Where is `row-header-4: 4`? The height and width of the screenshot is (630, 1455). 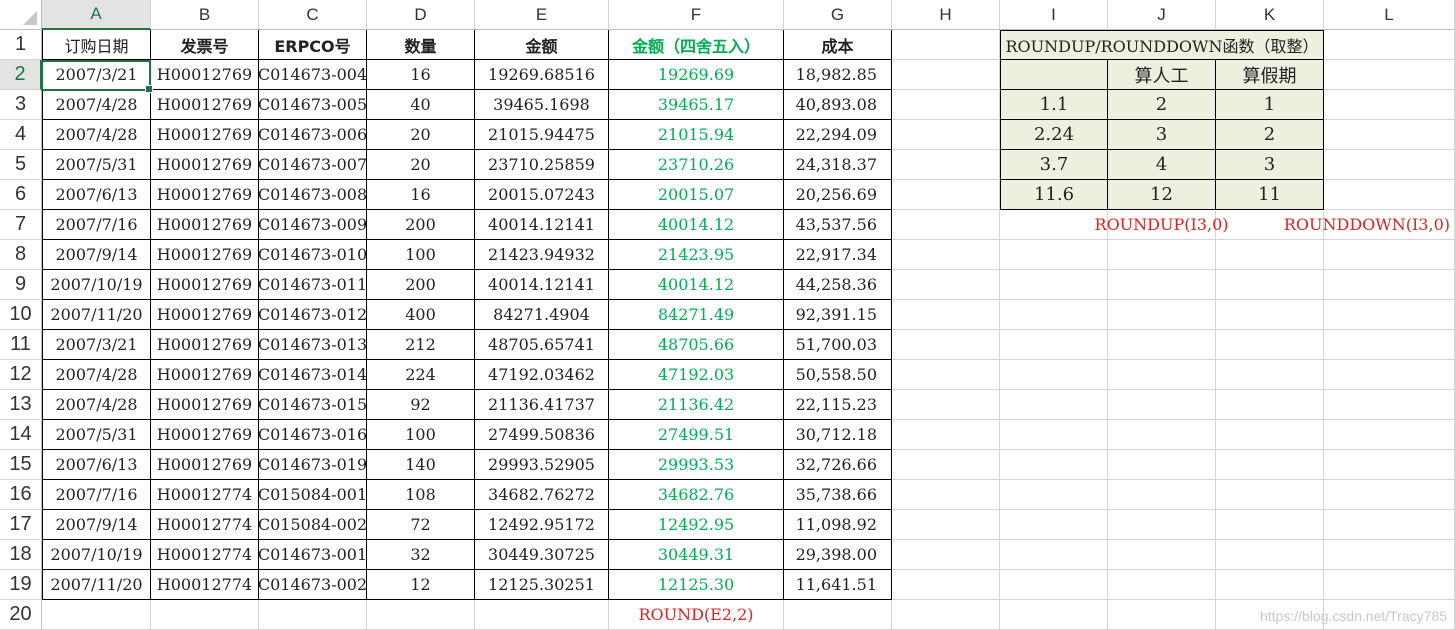
row-header-4: 4 is located at coordinates (21, 135).